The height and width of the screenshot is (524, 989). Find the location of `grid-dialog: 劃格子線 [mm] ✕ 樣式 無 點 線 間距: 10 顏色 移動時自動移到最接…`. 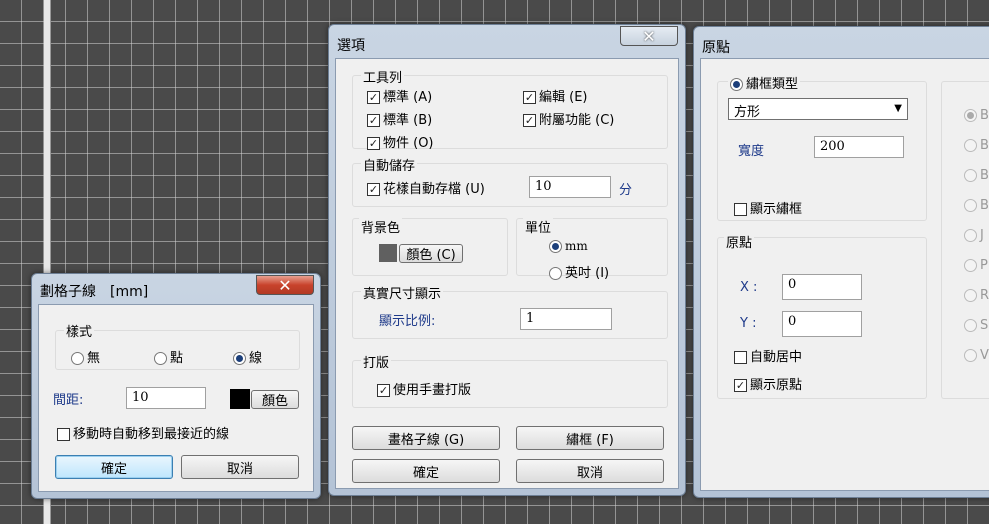

grid-dialog: 劃格子線 [mm] ✕ 樣式 無 點 線 間距: 10 顏色 移動時自動移到最接… is located at coordinates (176, 386).